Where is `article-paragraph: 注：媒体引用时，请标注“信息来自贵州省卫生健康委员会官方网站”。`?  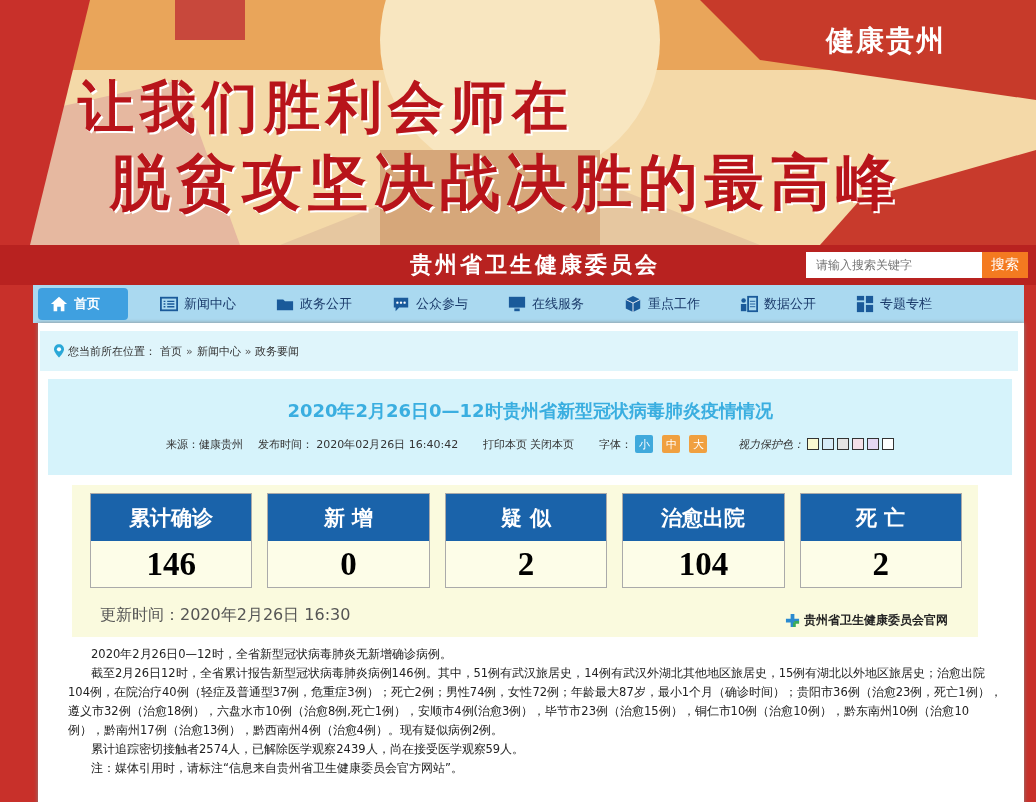 article-paragraph: 注：媒体引用时，请标注“信息来自贵州省卫生健康委员会官方网站”。 is located at coordinates (277, 768).